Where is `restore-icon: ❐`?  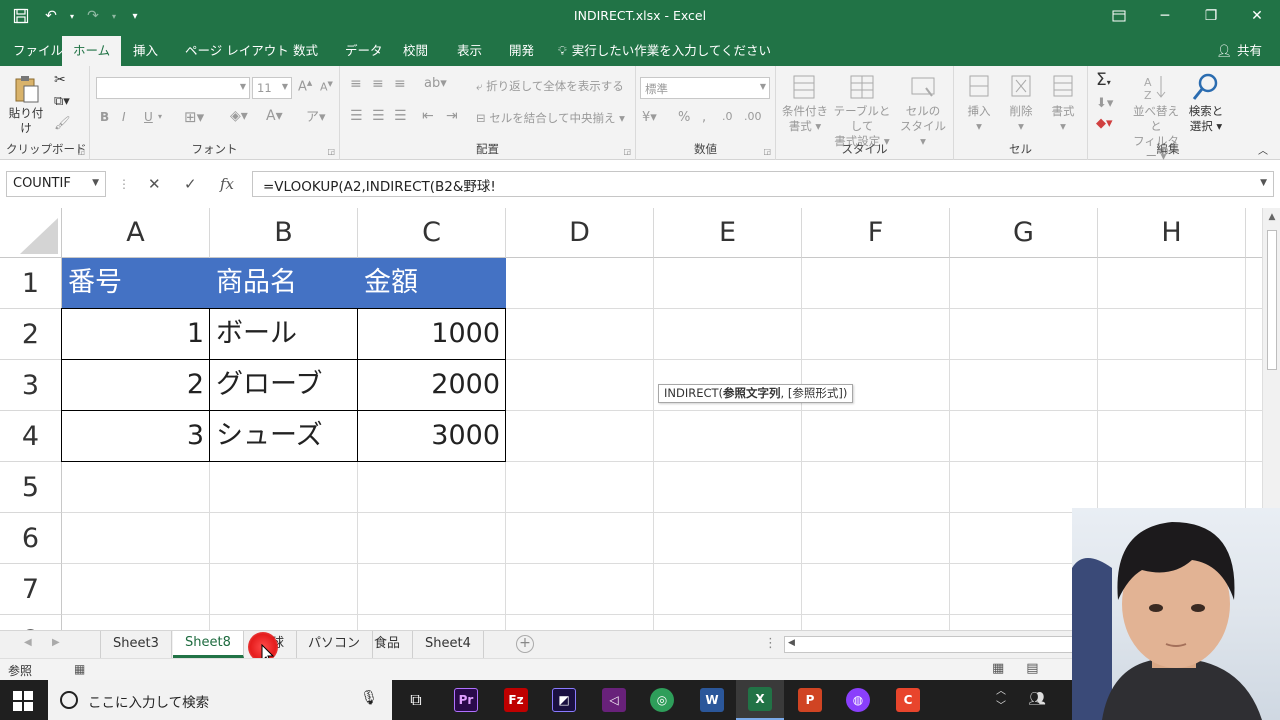 restore-icon: ❐ is located at coordinates (1211, 16).